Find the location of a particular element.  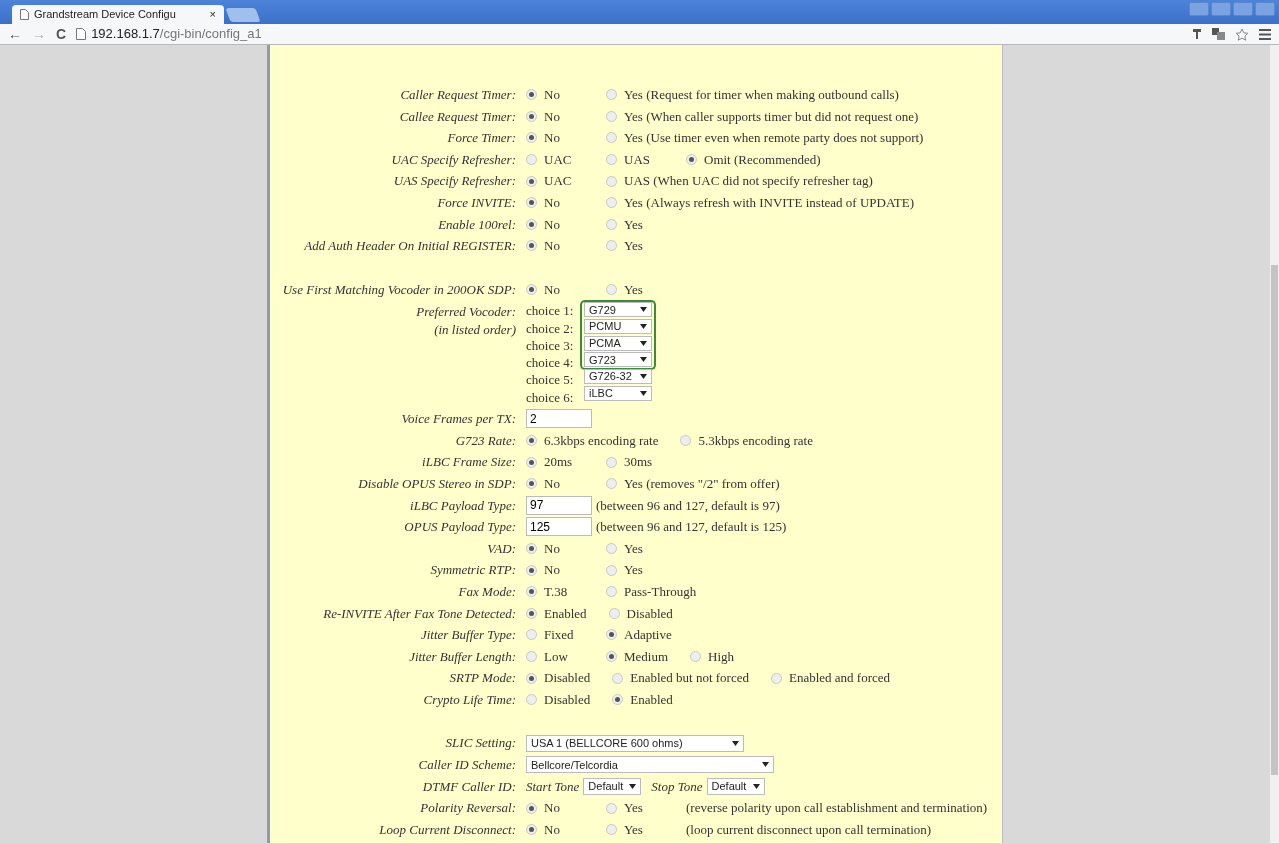

radio-option: Fixed is located at coordinates (555, 635).